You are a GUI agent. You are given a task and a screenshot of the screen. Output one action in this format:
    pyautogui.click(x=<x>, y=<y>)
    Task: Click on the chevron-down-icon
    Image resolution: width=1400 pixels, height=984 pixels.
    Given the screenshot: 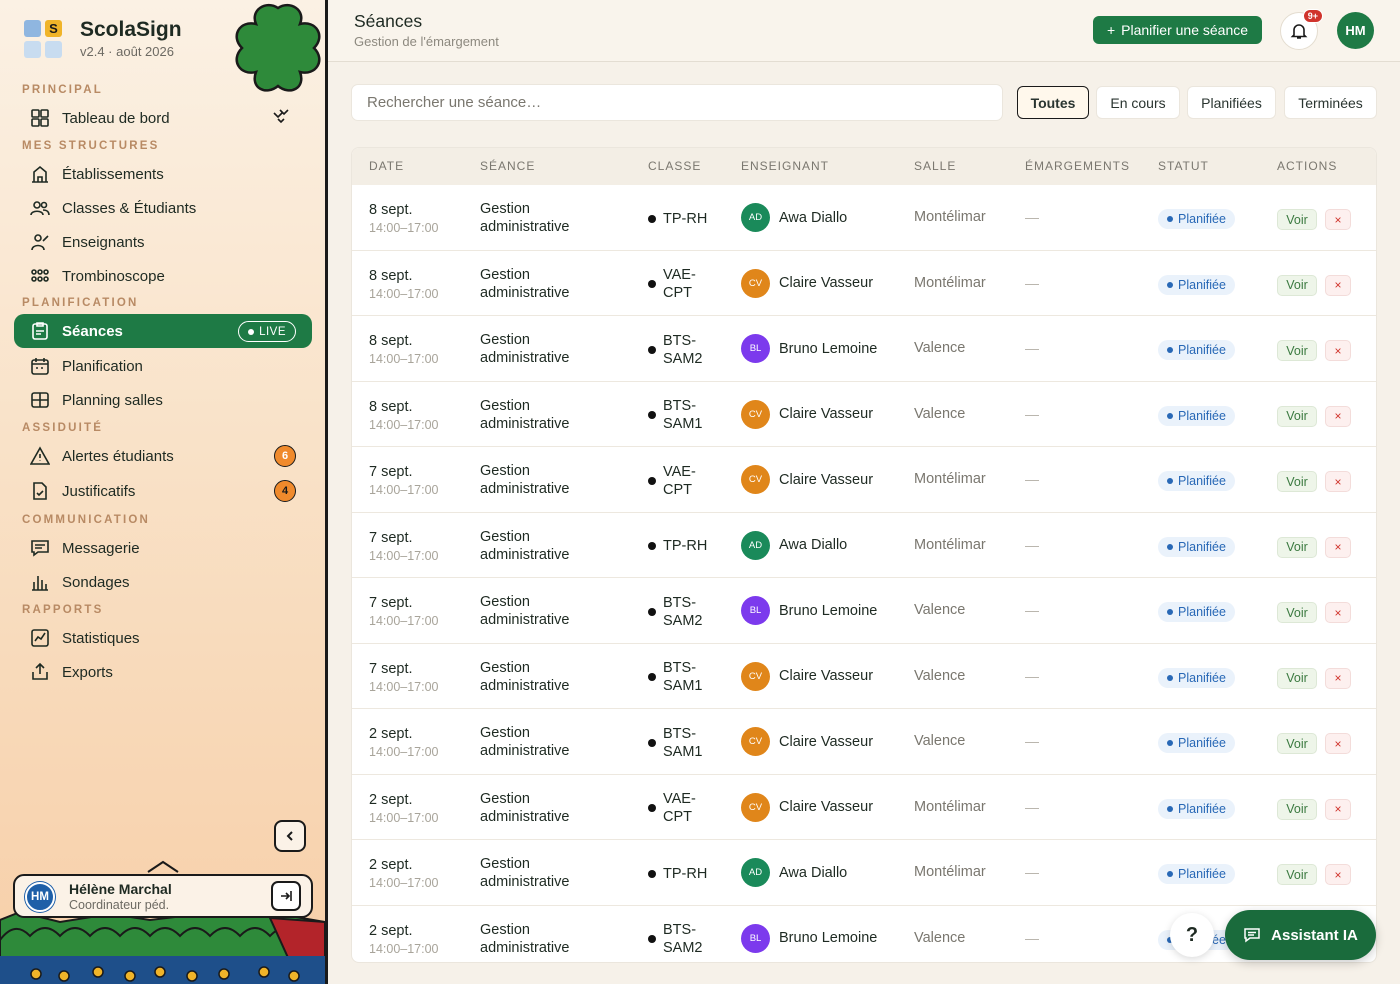 What is the action you would take?
    pyautogui.click(x=281, y=120)
    